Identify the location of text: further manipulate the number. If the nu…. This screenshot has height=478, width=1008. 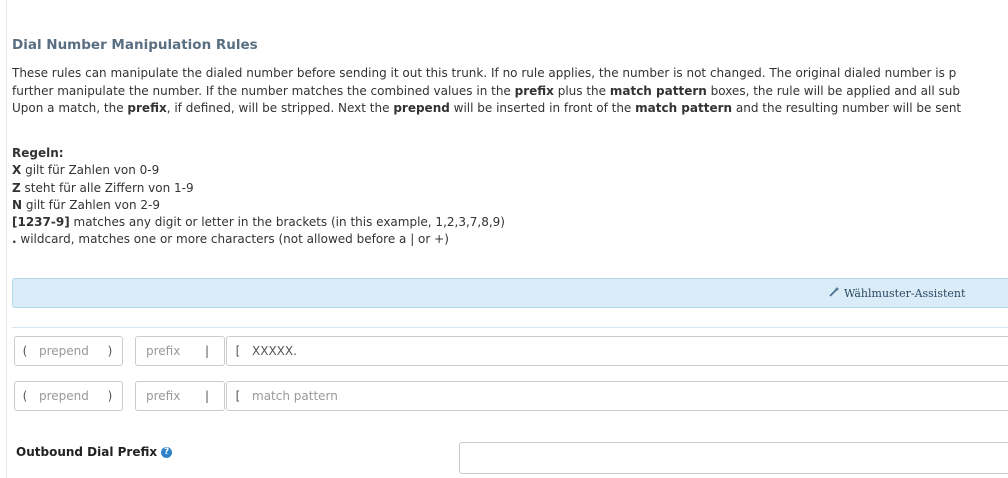
(263, 90).